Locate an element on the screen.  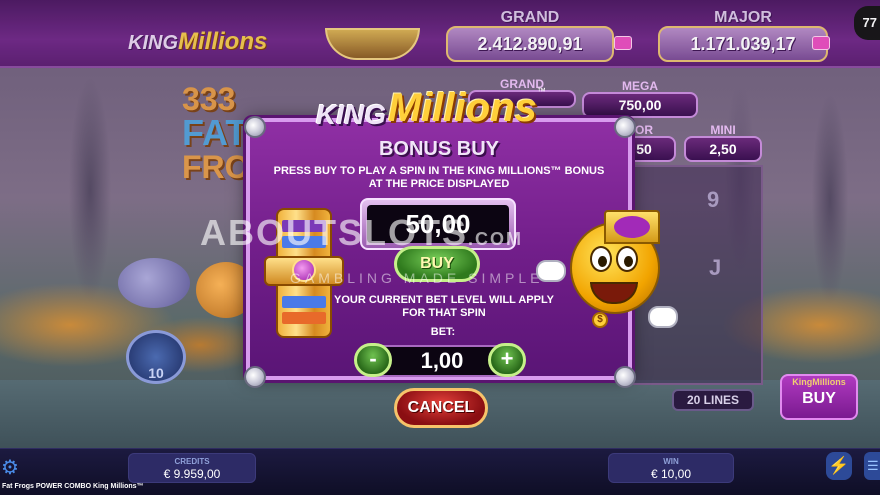
major-jackpot-title: MAJOR is located at coordinates (743, 17).